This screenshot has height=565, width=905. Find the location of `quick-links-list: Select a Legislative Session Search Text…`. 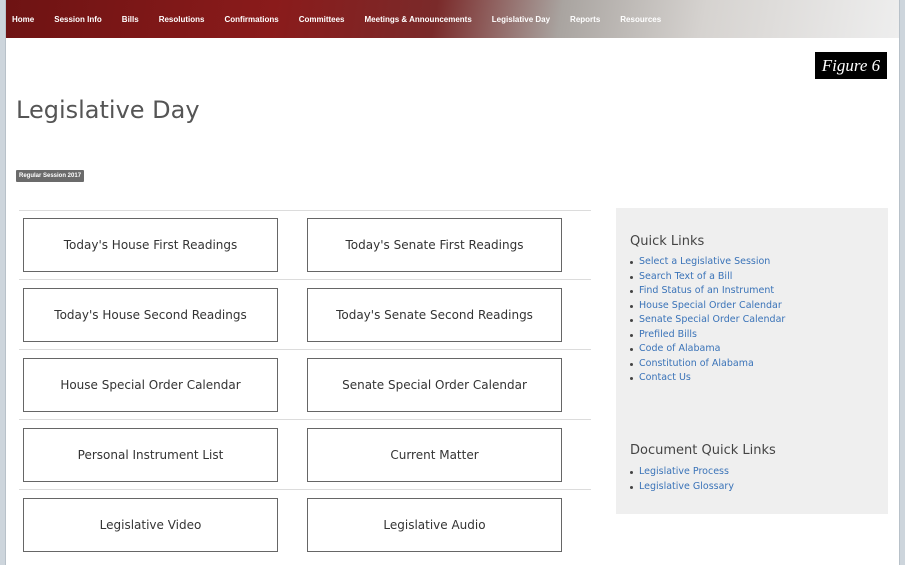

quick-links-list: Select a Legislative Session Search Text… is located at coordinates (715, 320).